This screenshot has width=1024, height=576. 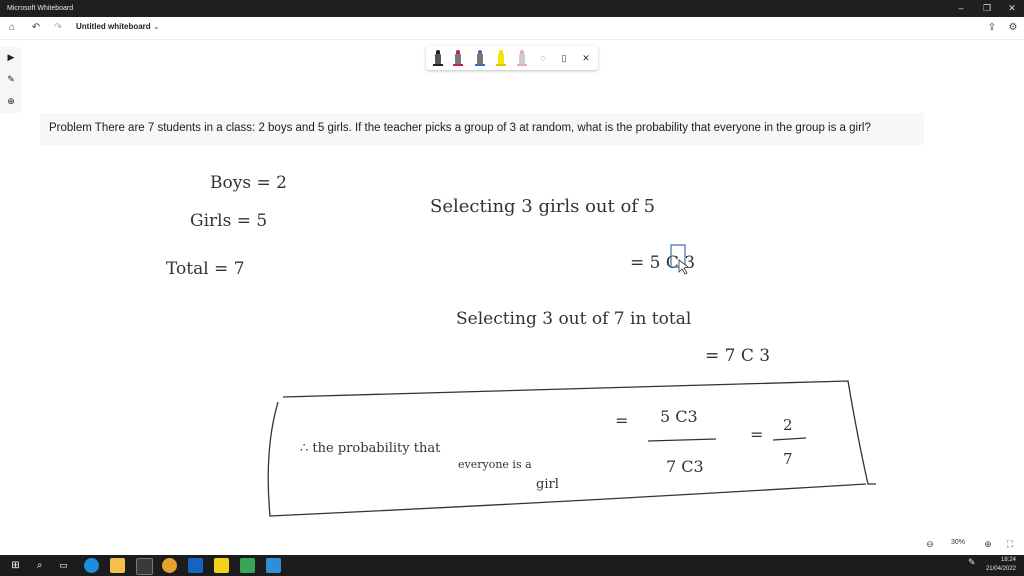 What do you see at coordinates (40, 8) in the screenshot?
I see `window-title: Microsoft Whiteboard` at bounding box center [40, 8].